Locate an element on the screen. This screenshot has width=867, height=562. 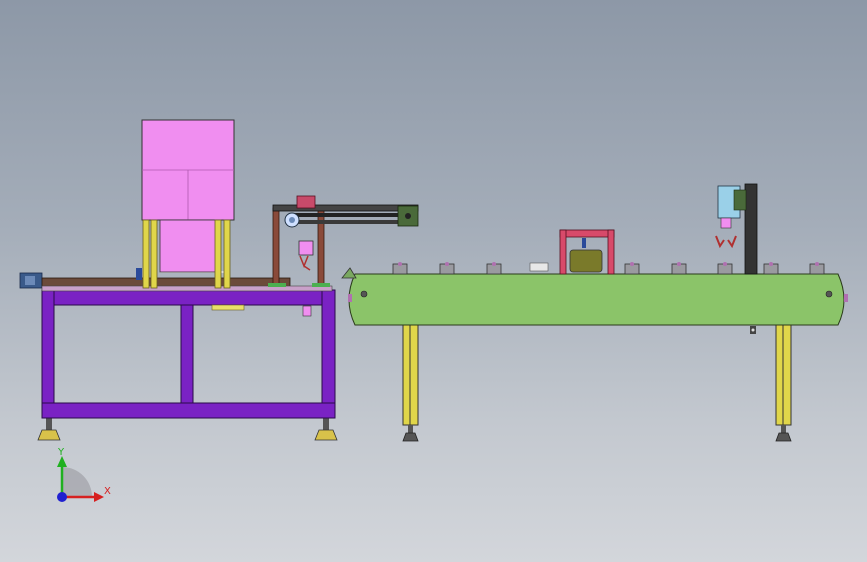
frame-panel-right is located at coordinates (257, 354).